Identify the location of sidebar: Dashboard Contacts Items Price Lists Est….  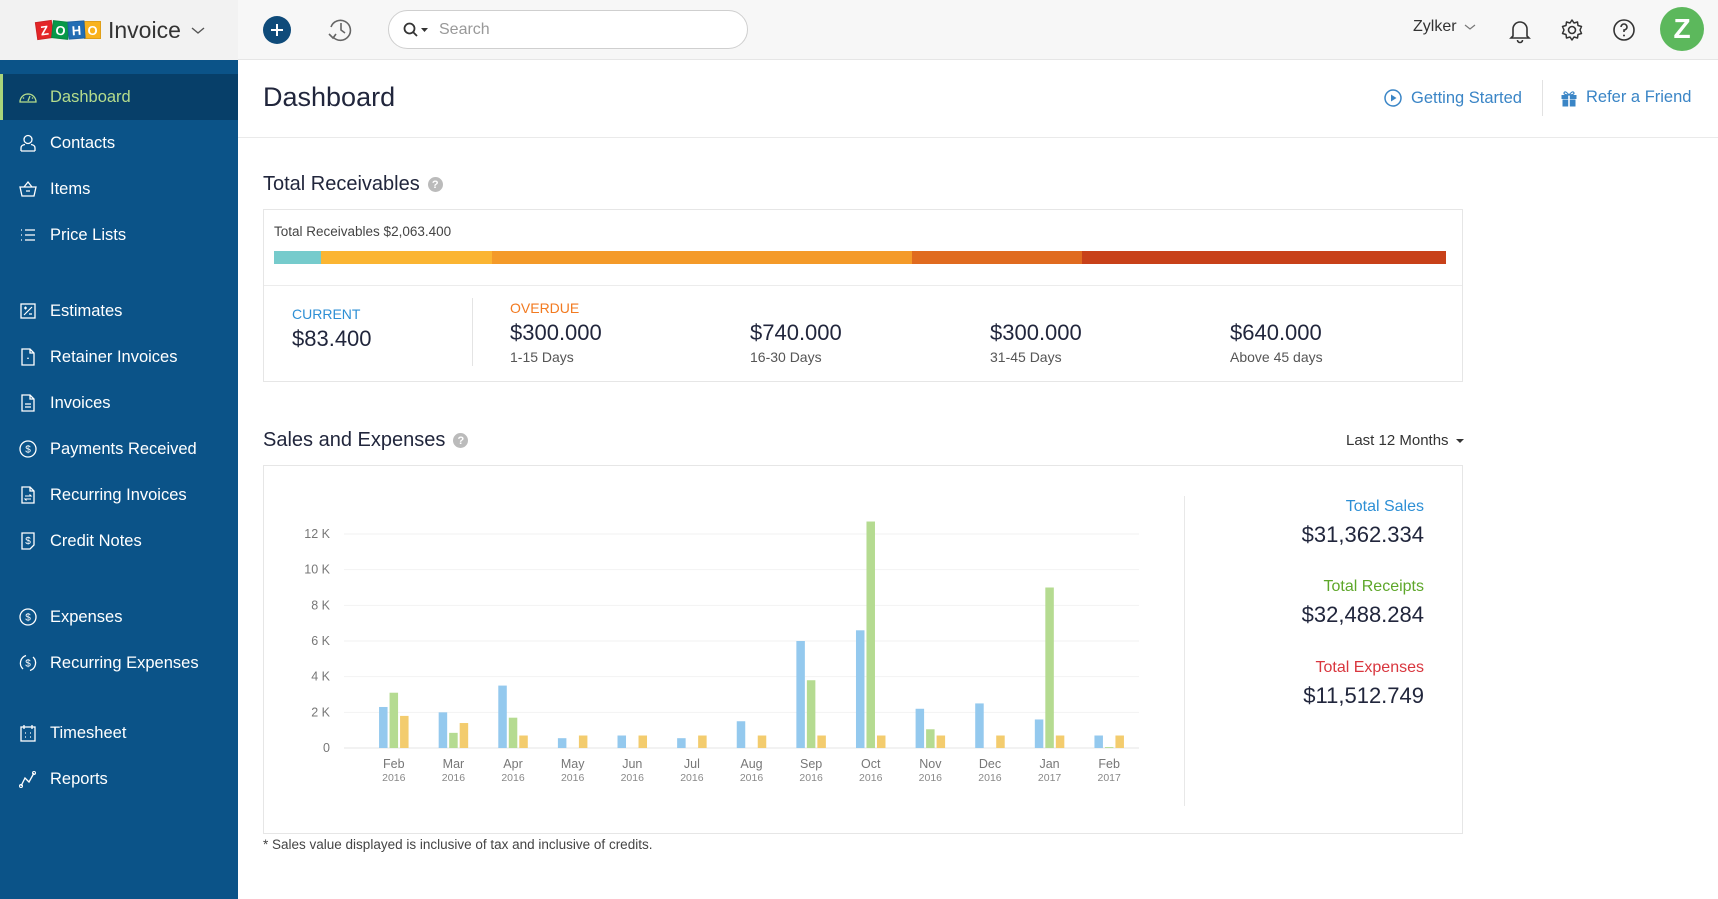
(119, 479).